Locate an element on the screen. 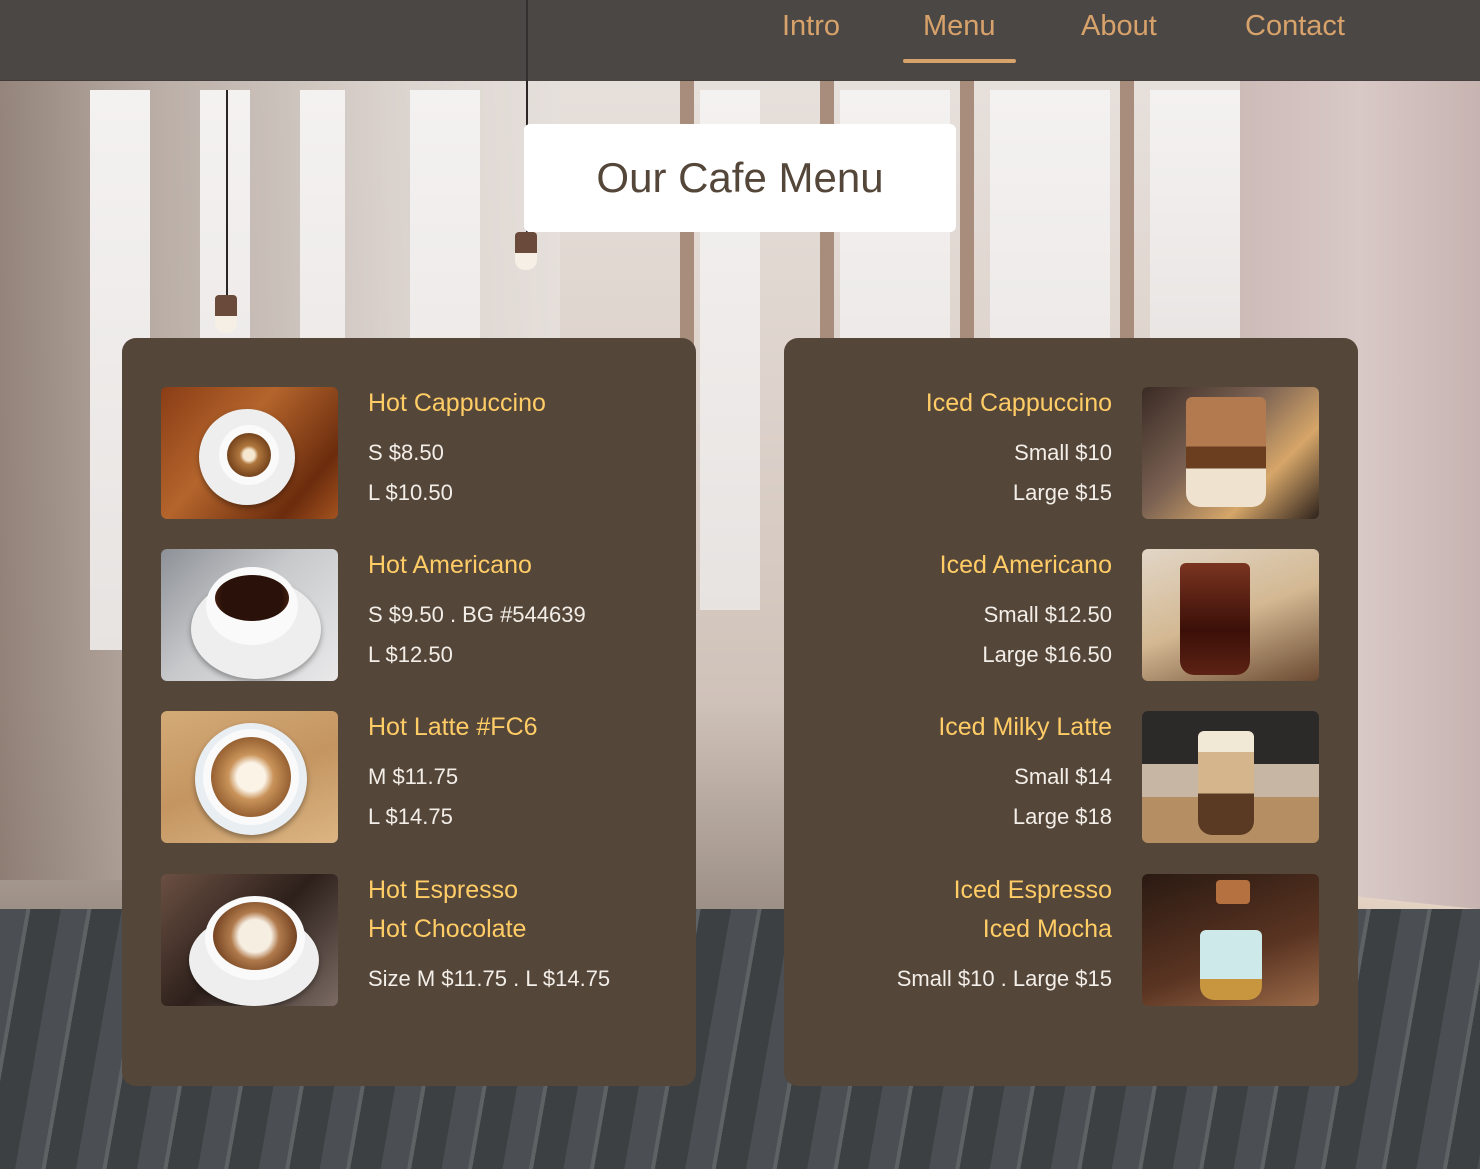 The image size is (1480, 1169). item-price: Size M $11.75 . L $14.75 is located at coordinates (489, 978).